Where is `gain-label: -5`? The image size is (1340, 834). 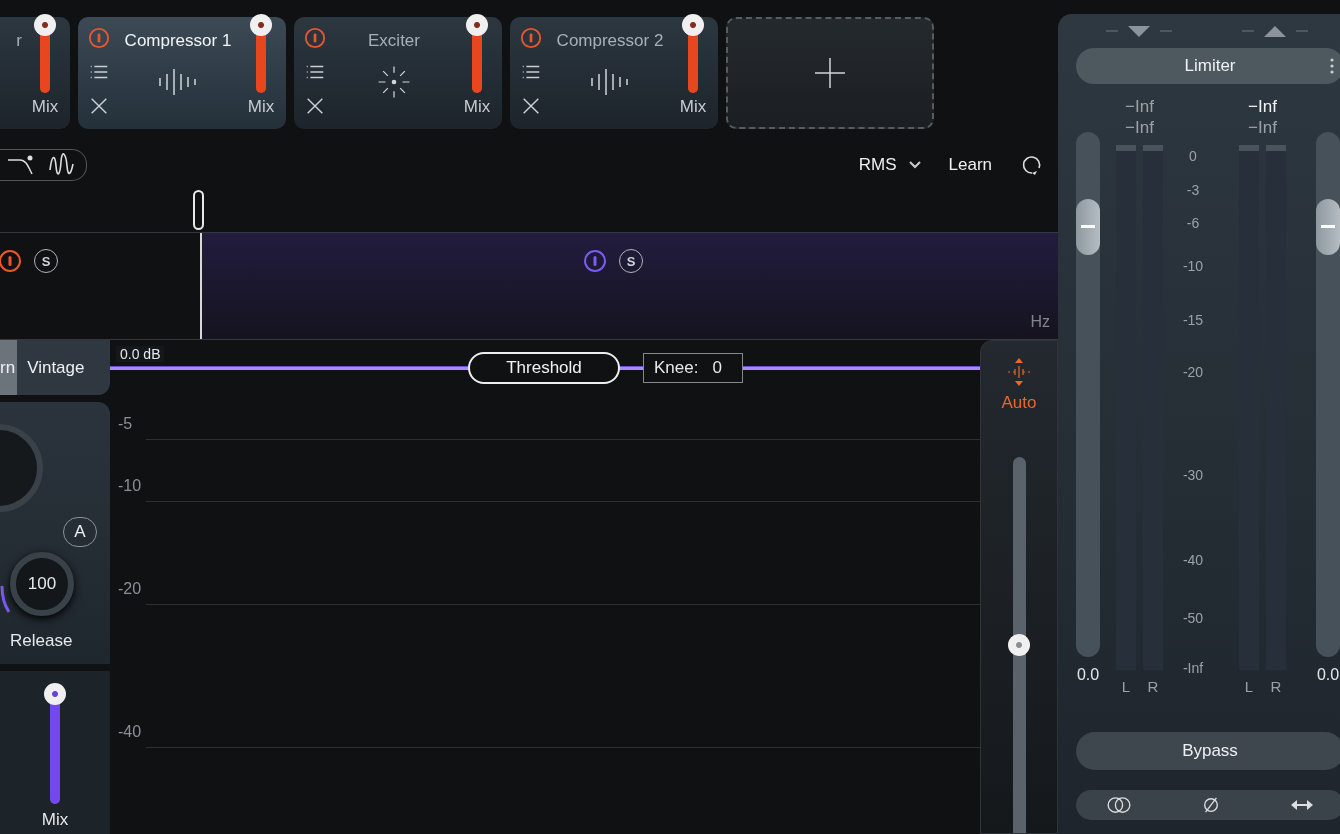 gain-label: -5 is located at coordinates (125, 424).